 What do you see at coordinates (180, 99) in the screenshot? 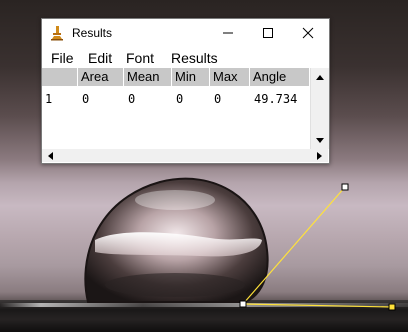
I see `cell-min: 0` at bounding box center [180, 99].